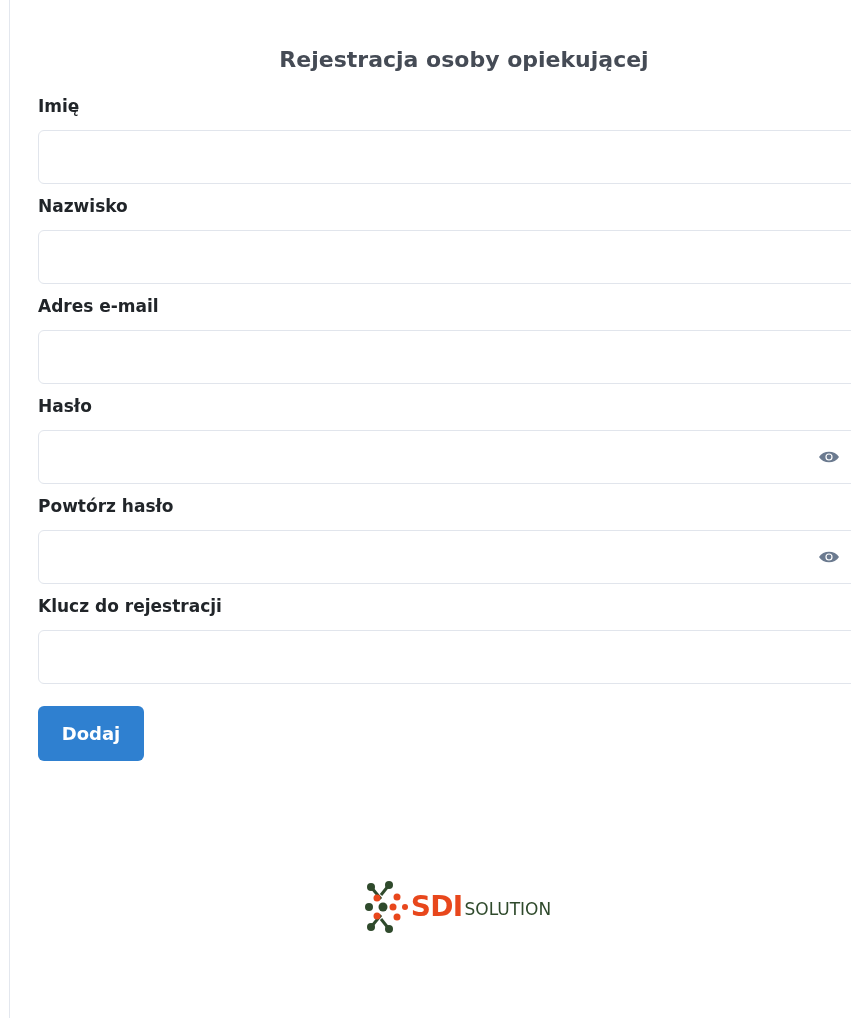  What do you see at coordinates (436, 907) in the screenshot?
I see `logo-accent-text: SDI` at bounding box center [436, 907].